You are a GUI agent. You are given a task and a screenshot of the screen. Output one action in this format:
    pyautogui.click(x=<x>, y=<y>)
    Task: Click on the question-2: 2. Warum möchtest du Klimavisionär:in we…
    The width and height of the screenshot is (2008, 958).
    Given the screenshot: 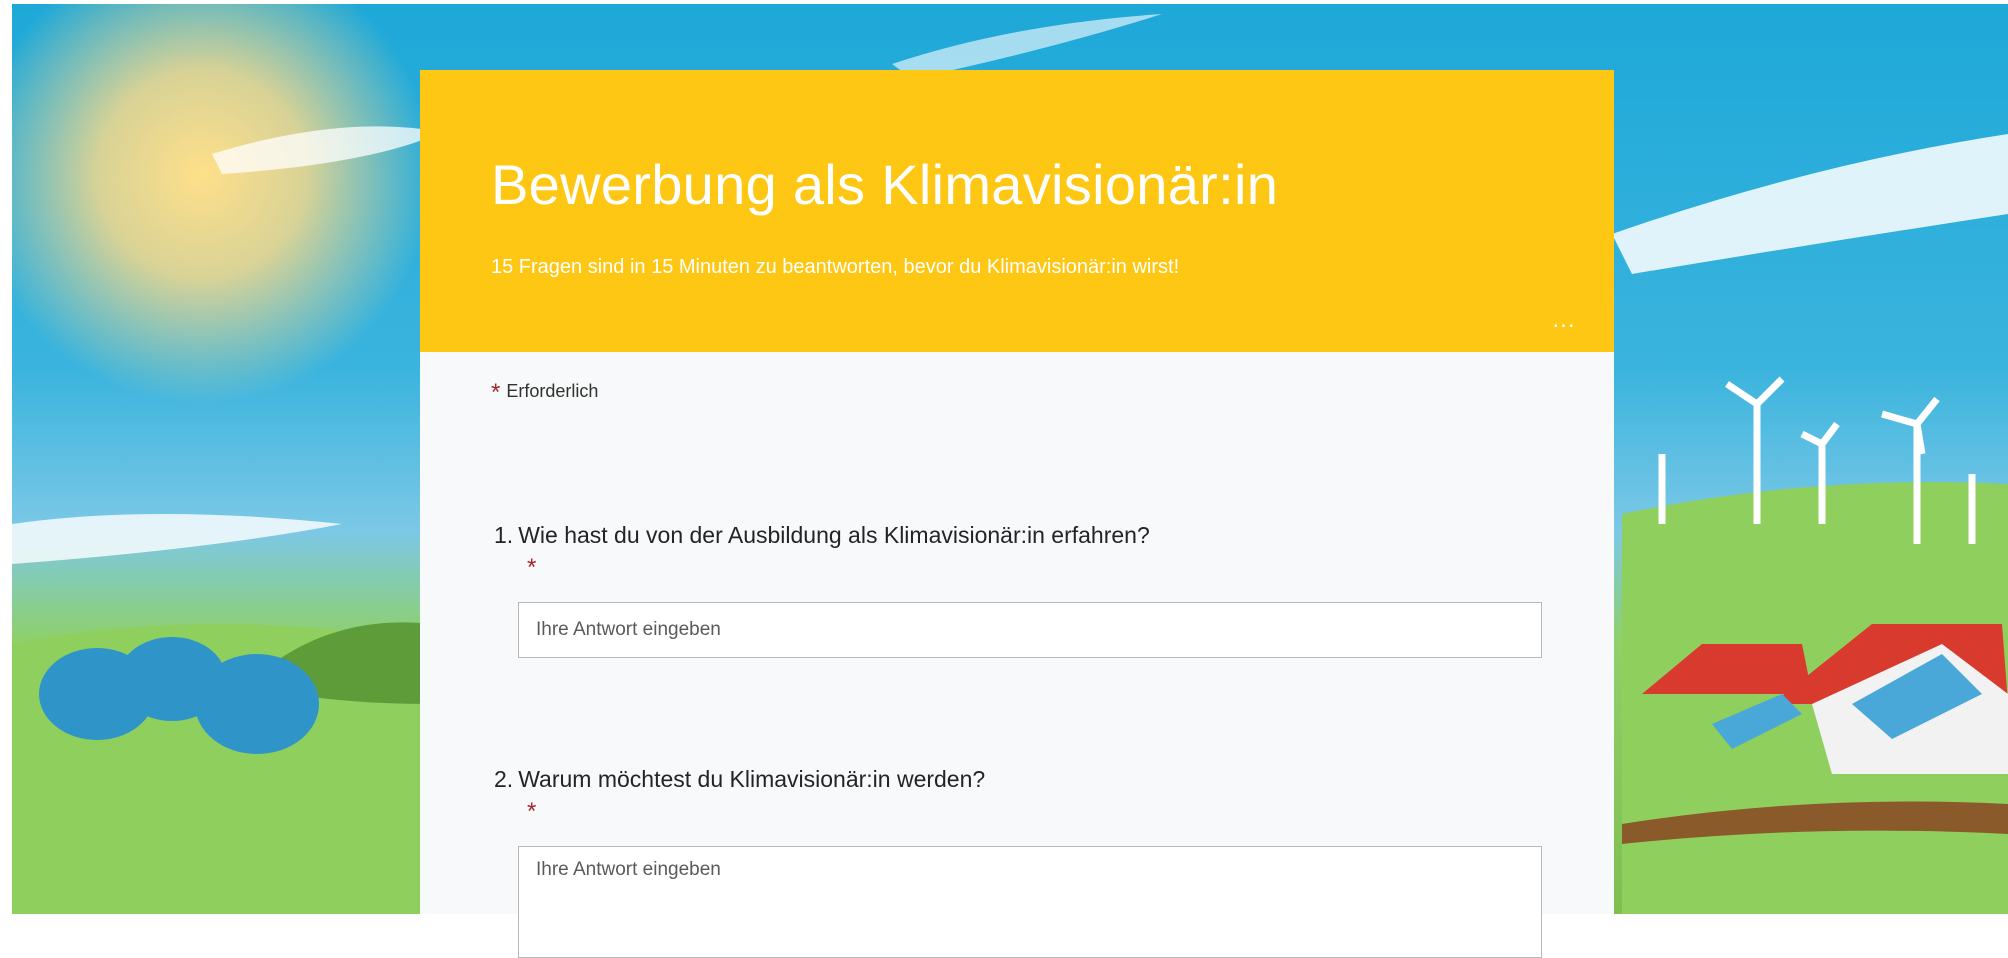 What is the action you would take?
    pyautogui.click(x=1018, y=862)
    